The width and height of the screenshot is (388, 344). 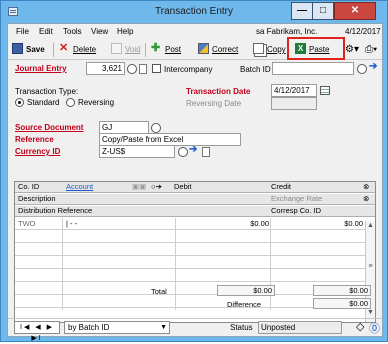 What do you see at coordinates (281, 186) in the screenshot?
I see `col-credit: Credit` at bounding box center [281, 186].